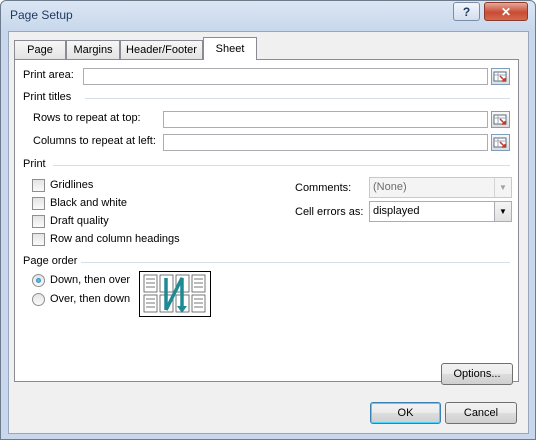 This screenshot has width=538, height=442. I want to click on down-then-over-radio, so click(38, 280).